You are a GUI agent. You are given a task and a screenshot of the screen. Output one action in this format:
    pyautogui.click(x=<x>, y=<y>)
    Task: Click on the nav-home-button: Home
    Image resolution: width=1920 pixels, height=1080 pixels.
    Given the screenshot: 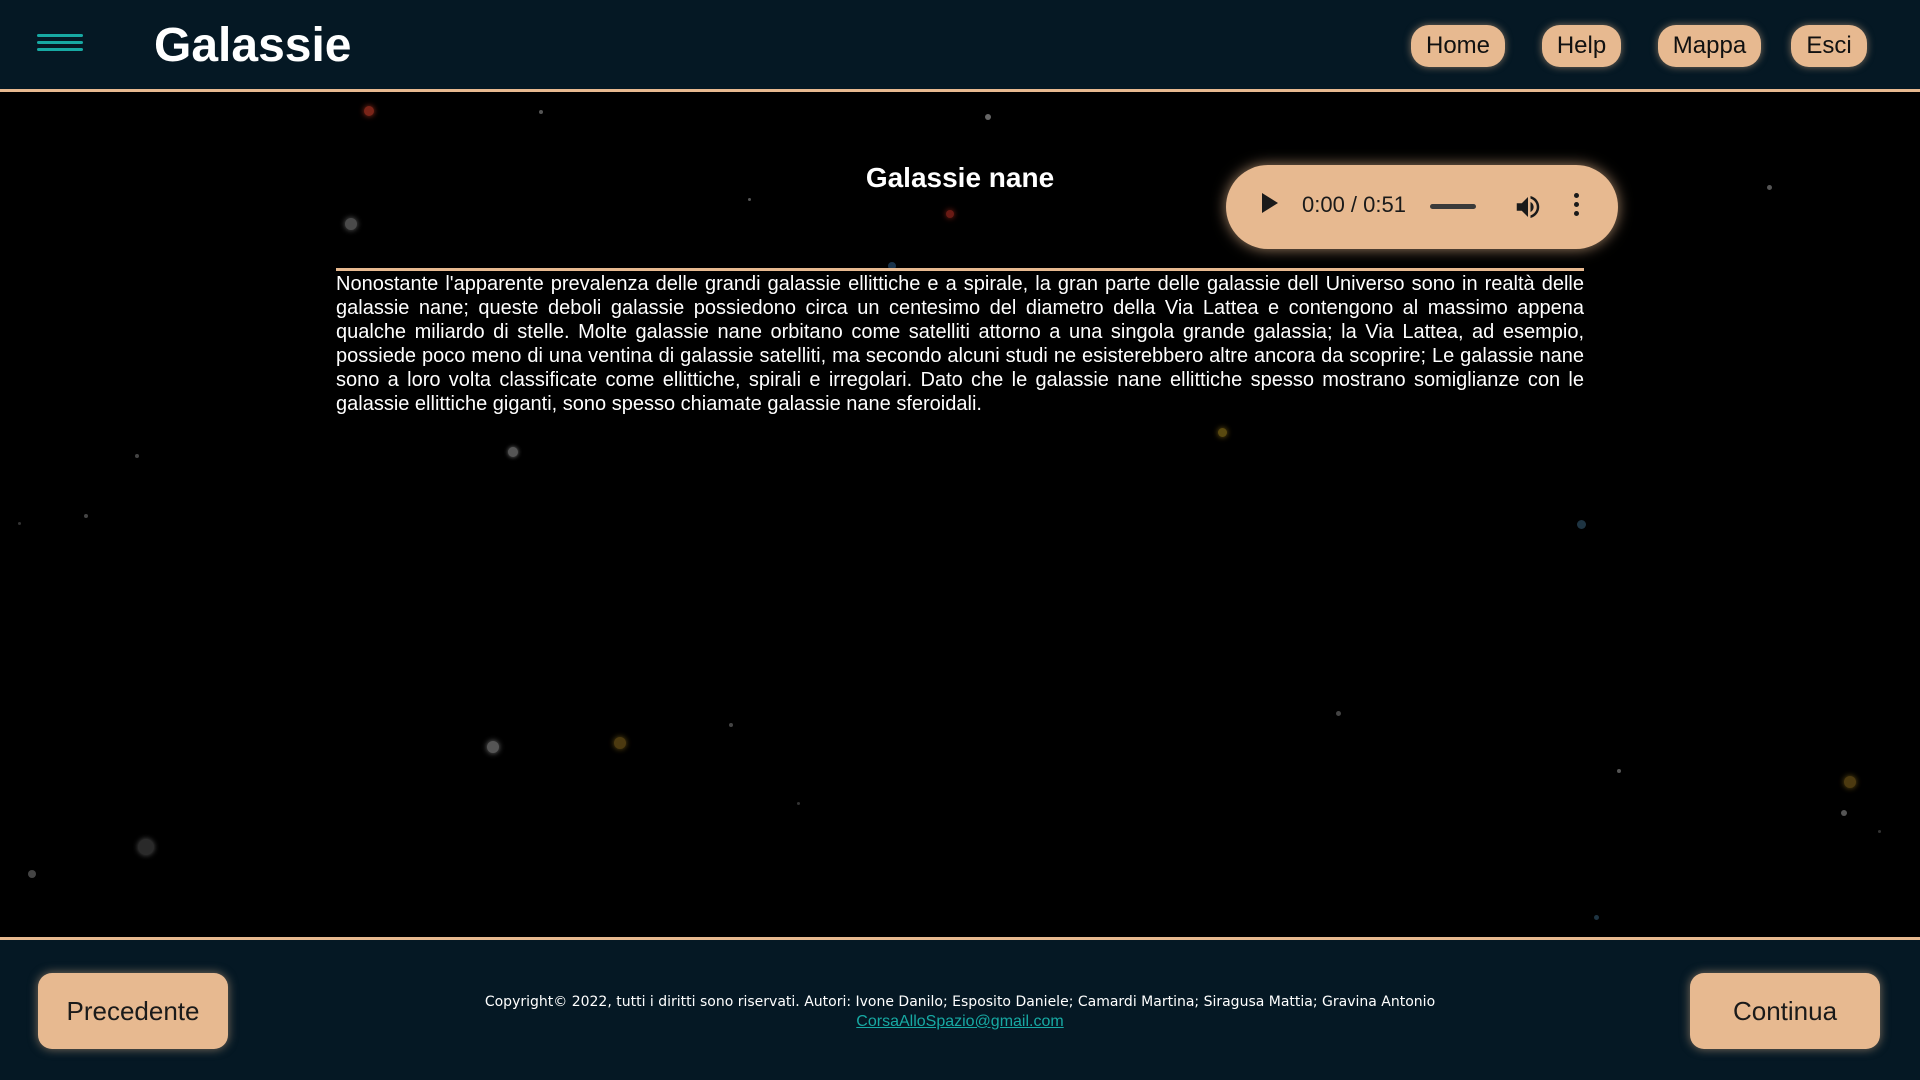 What is the action you would take?
    pyautogui.click(x=1458, y=46)
    